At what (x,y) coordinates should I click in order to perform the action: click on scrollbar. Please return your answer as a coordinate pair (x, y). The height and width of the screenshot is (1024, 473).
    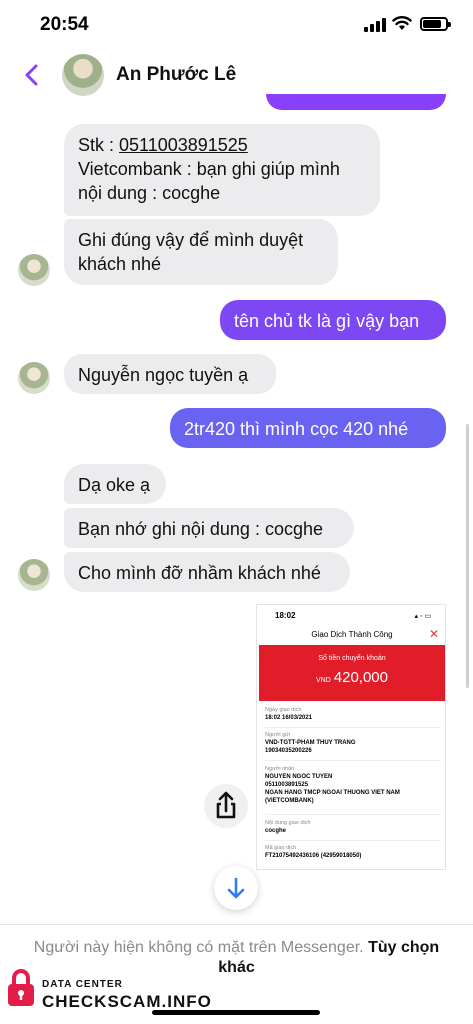
    Looking at the image, I should click on (467, 556).